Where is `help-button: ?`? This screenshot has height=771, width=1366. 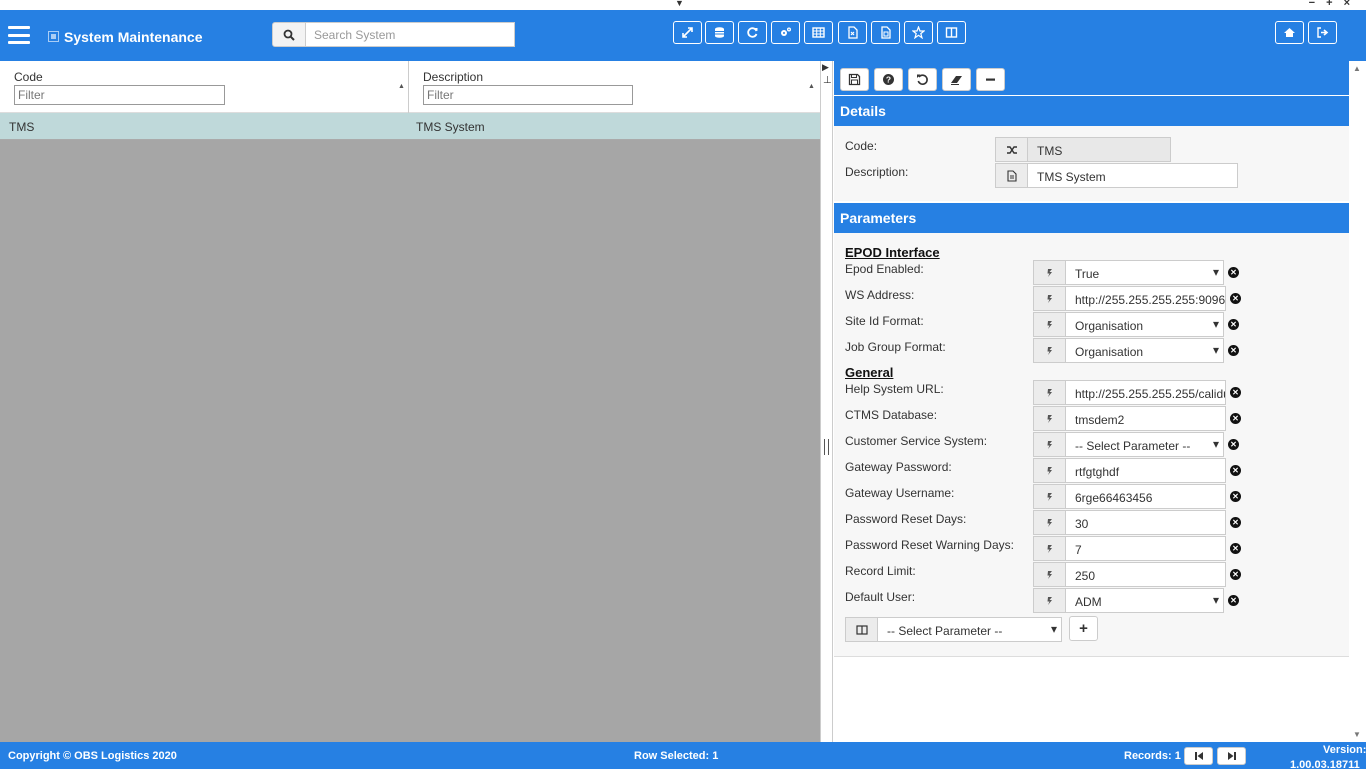 help-button: ? is located at coordinates (888, 79).